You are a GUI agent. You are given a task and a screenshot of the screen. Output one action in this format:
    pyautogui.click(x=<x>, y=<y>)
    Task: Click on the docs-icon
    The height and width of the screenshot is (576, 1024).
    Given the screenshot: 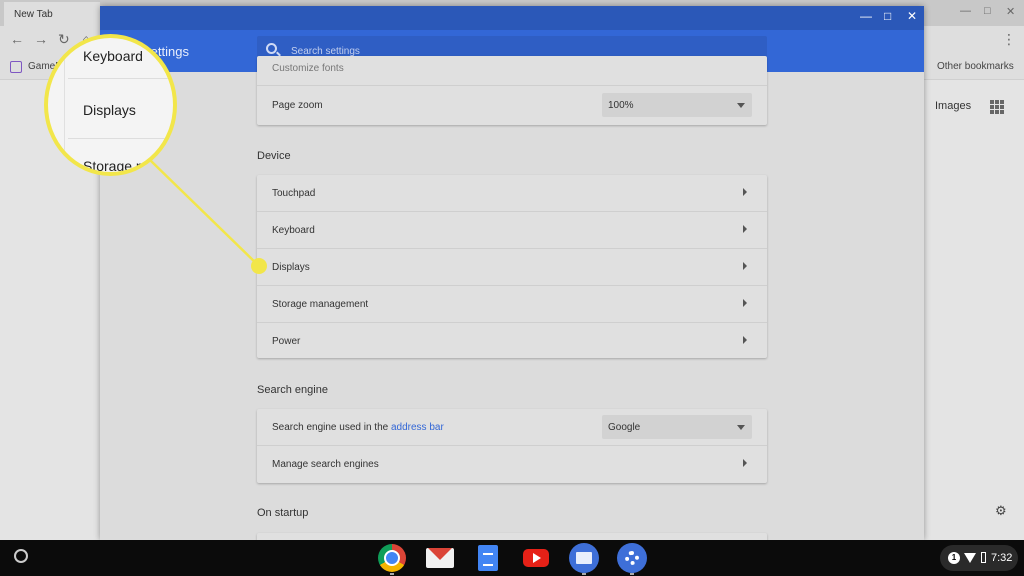 What is the action you would take?
    pyautogui.click(x=488, y=558)
    